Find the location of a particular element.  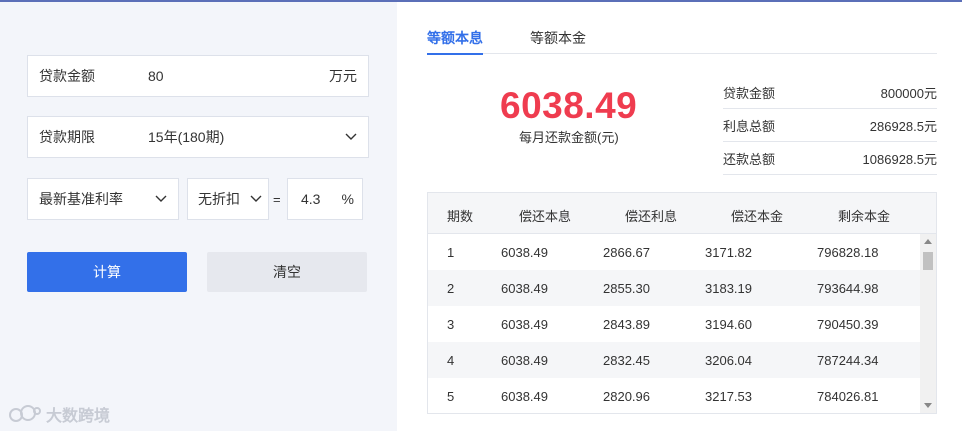

table-cell: 3206.04 is located at coordinates (728, 360).